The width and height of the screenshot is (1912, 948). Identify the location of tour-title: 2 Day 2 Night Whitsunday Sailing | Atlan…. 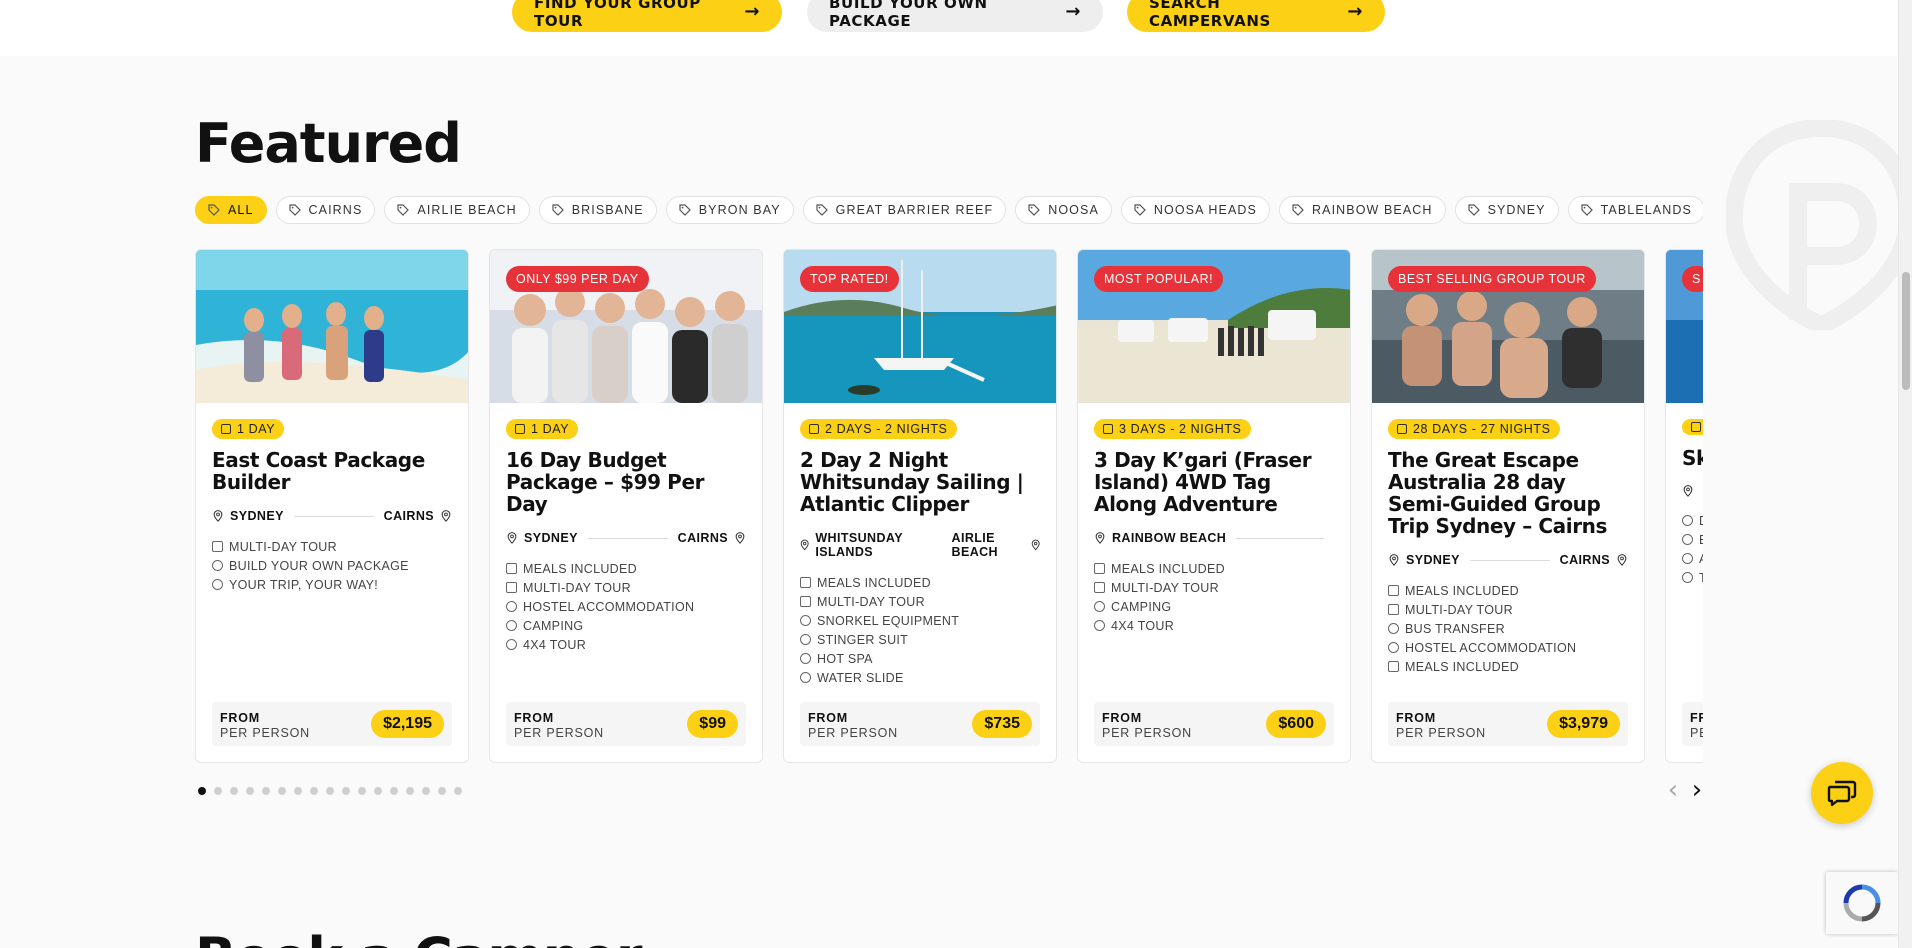
(920, 482).